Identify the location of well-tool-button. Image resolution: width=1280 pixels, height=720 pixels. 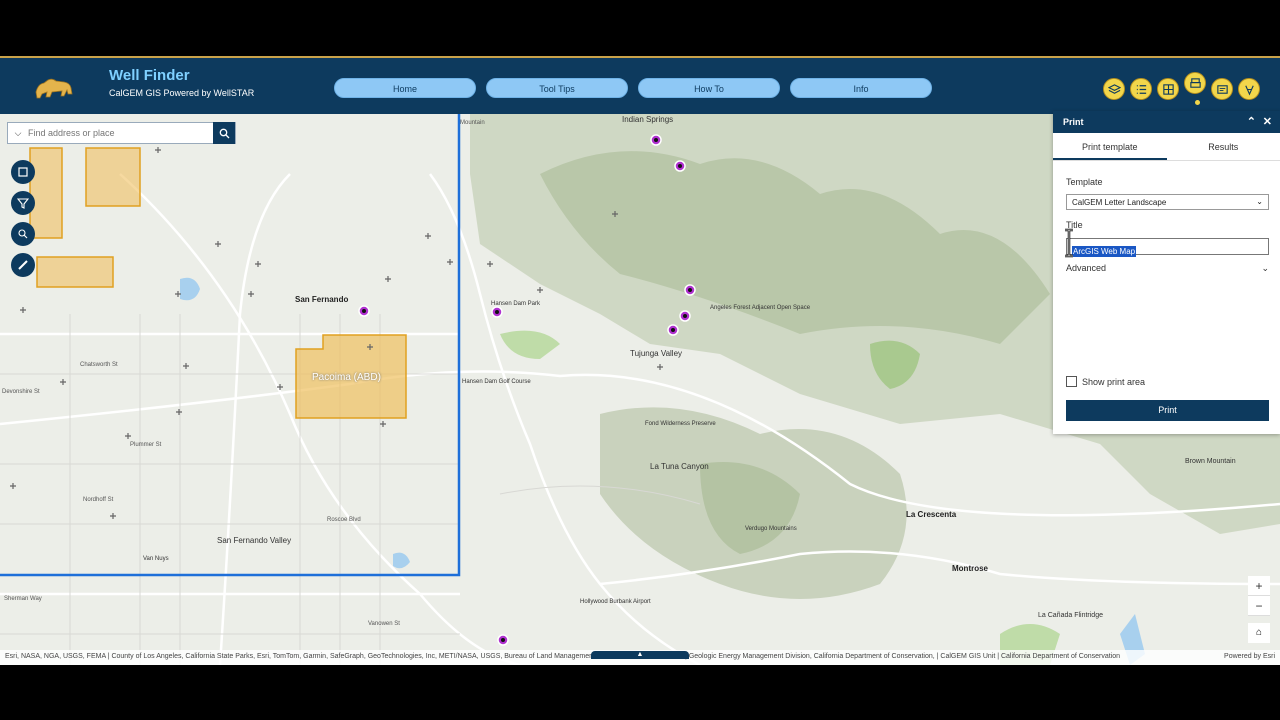
(1249, 89).